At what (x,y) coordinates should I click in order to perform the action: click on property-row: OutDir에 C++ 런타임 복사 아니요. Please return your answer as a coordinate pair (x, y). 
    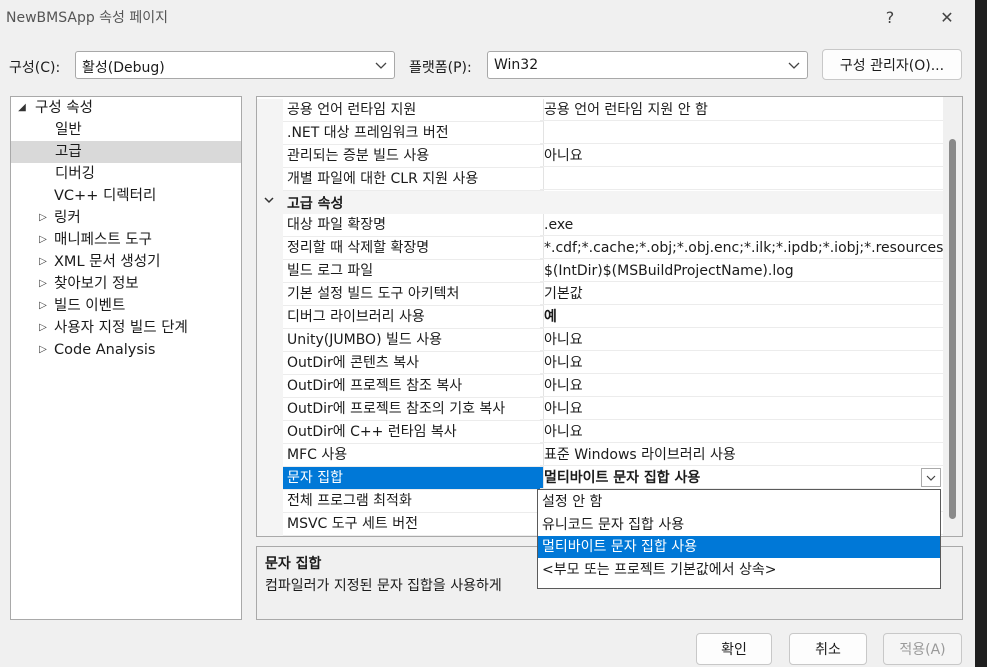
    Looking at the image, I should click on (600, 432).